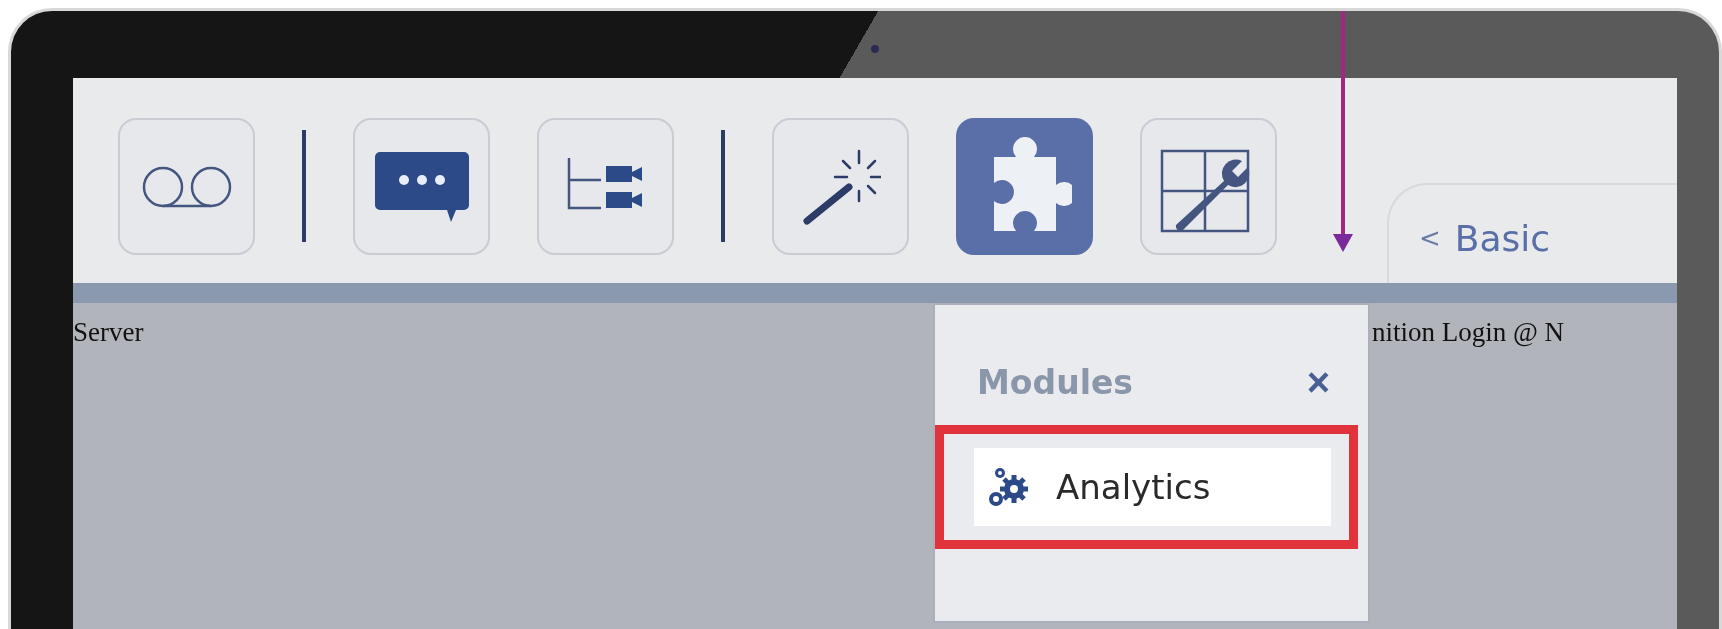 Image resolution: width=1722 pixels, height=629 pixels. What do you see at coordinates (1055, 382) in the screenshot?
I see `popup-title: Modules` at bounding box center [1055, 382].